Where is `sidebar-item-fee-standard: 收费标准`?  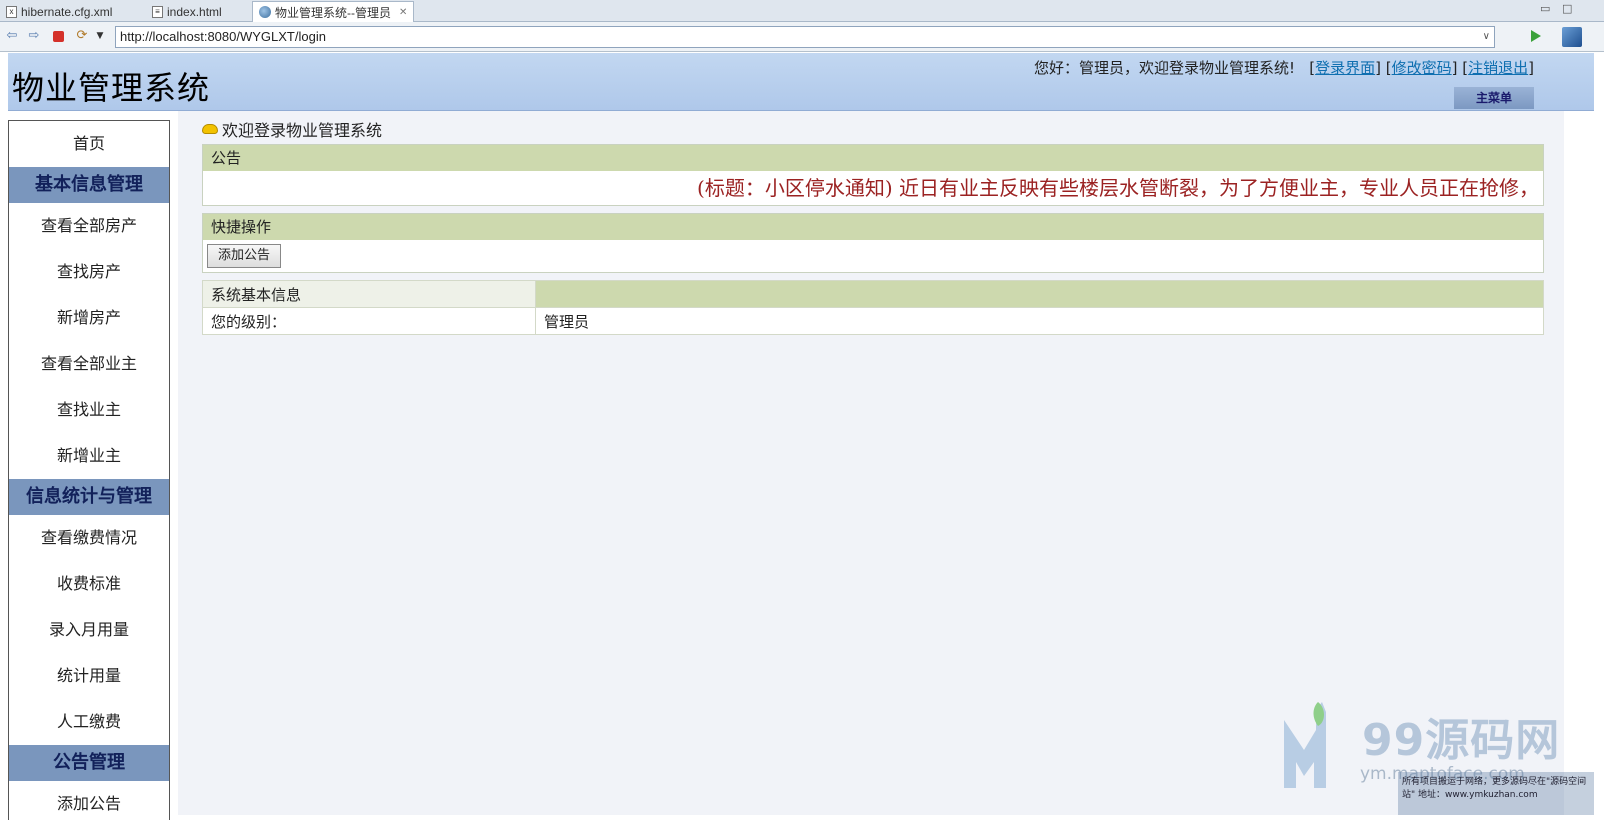
sidebar-item-fee-standard: 收费标准 is located at coordinates (89, 584).